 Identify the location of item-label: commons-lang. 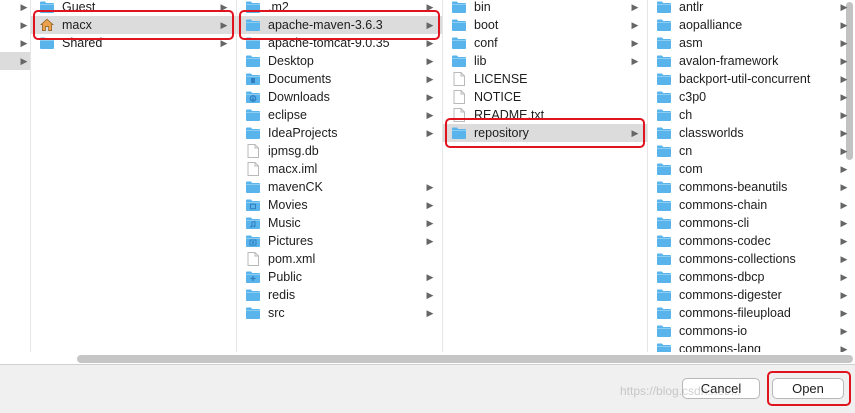
(720, 347).